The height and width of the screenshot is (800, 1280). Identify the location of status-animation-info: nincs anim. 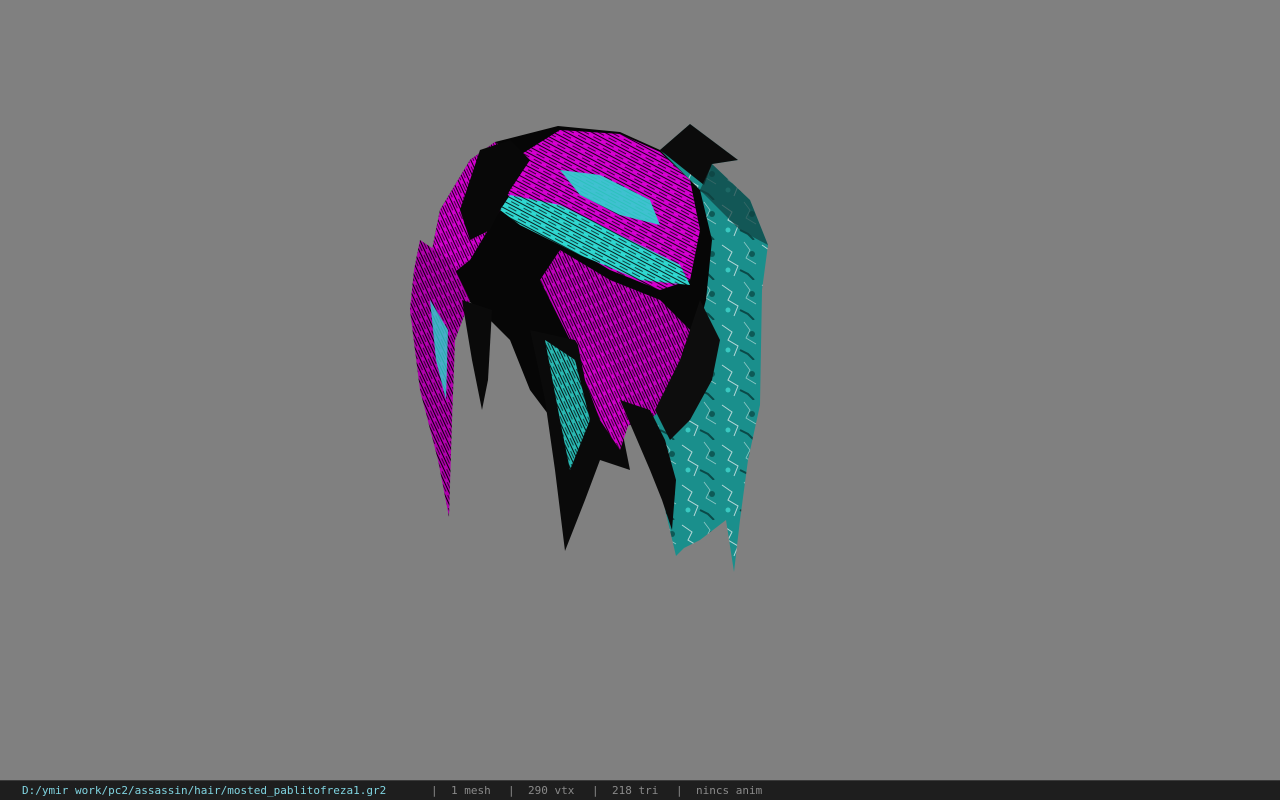
(729, 790).